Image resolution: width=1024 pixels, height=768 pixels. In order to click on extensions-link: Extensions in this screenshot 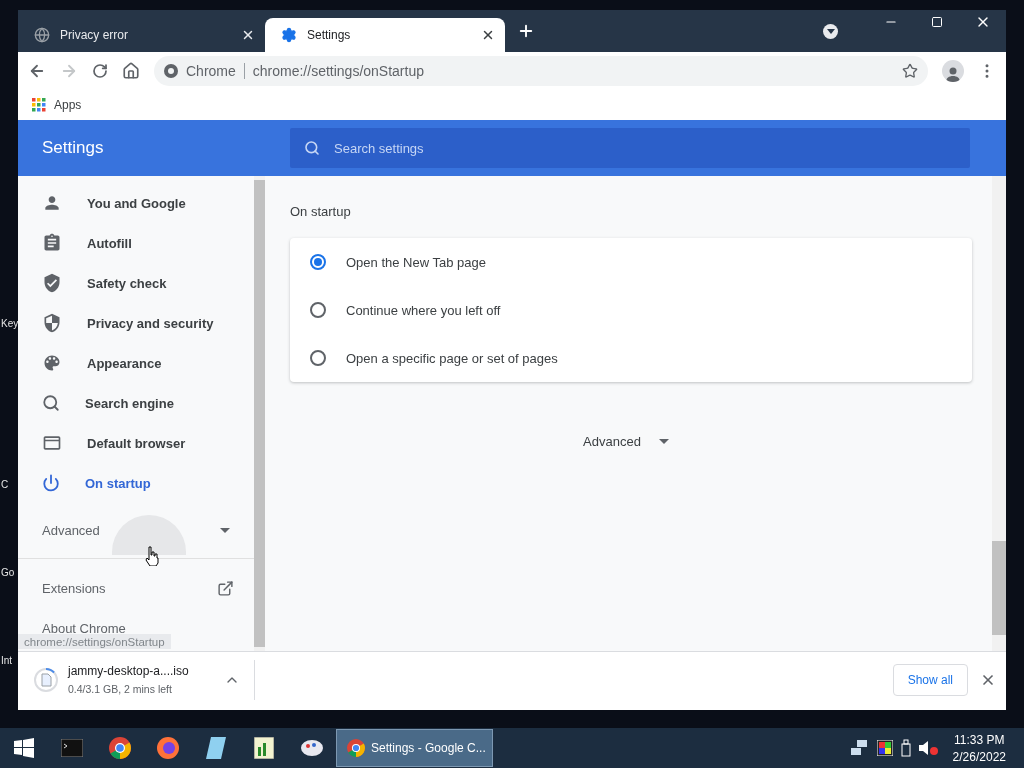, I will do `click(136, 588)`.